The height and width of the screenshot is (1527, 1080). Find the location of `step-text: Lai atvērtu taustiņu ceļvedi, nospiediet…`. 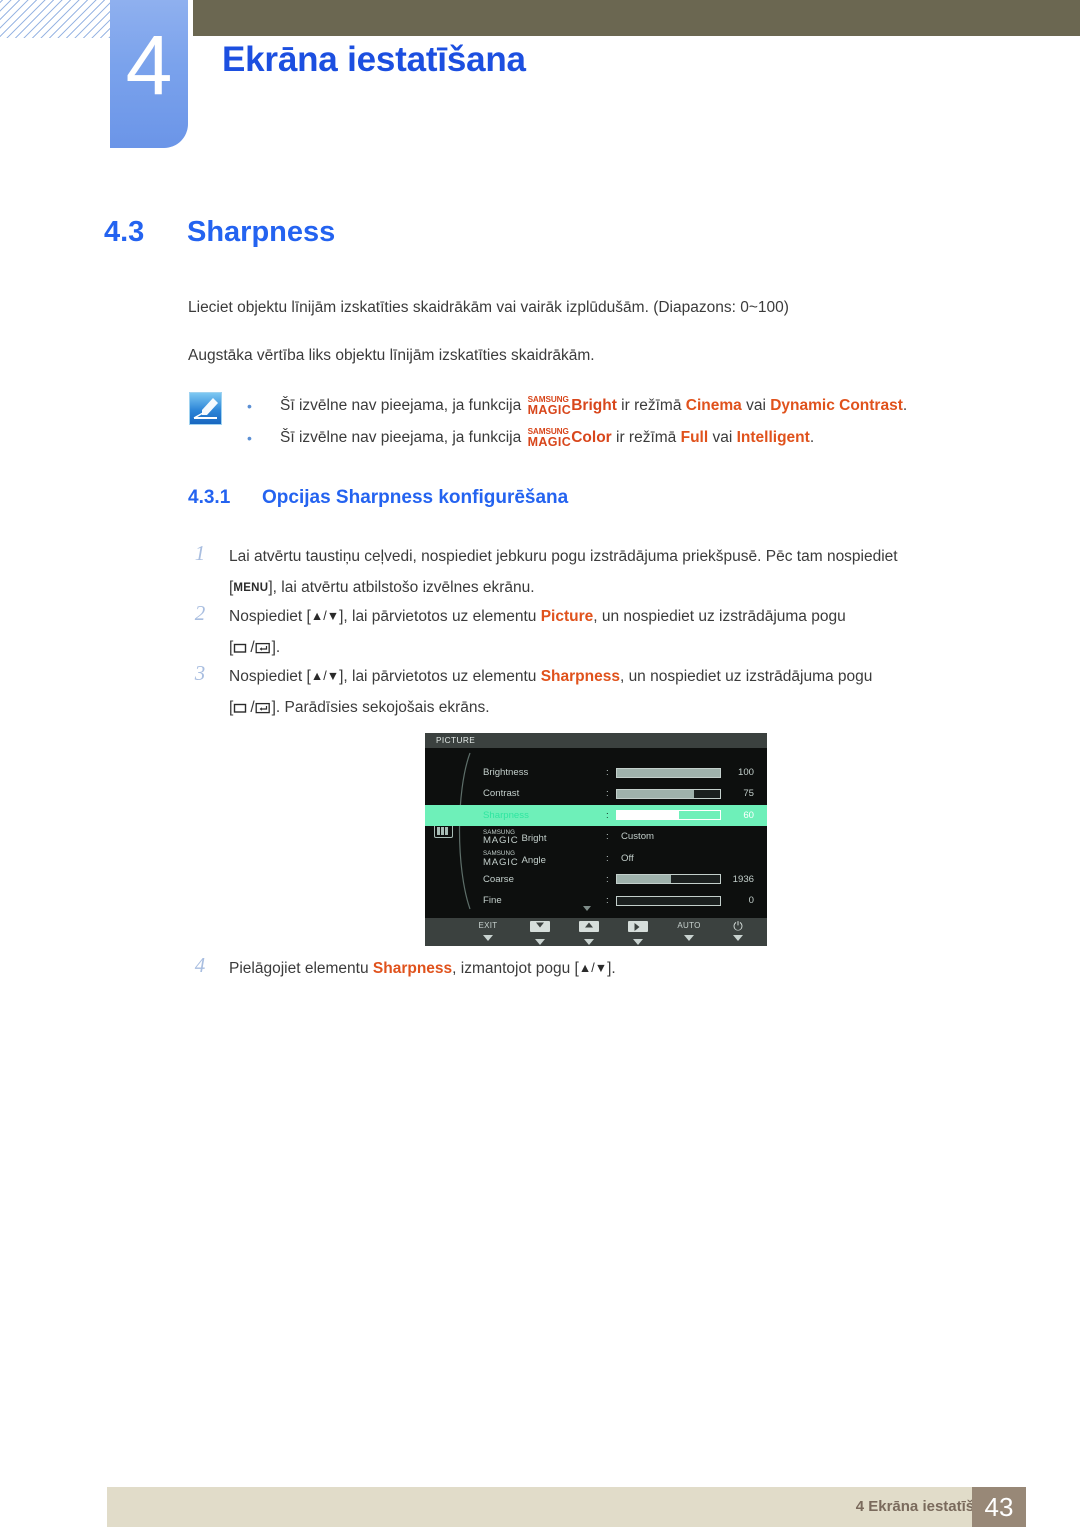

step-text: Lai atvērtu taustiņu ceļvedi, nospiediet… is located at coordinates (623, 572).